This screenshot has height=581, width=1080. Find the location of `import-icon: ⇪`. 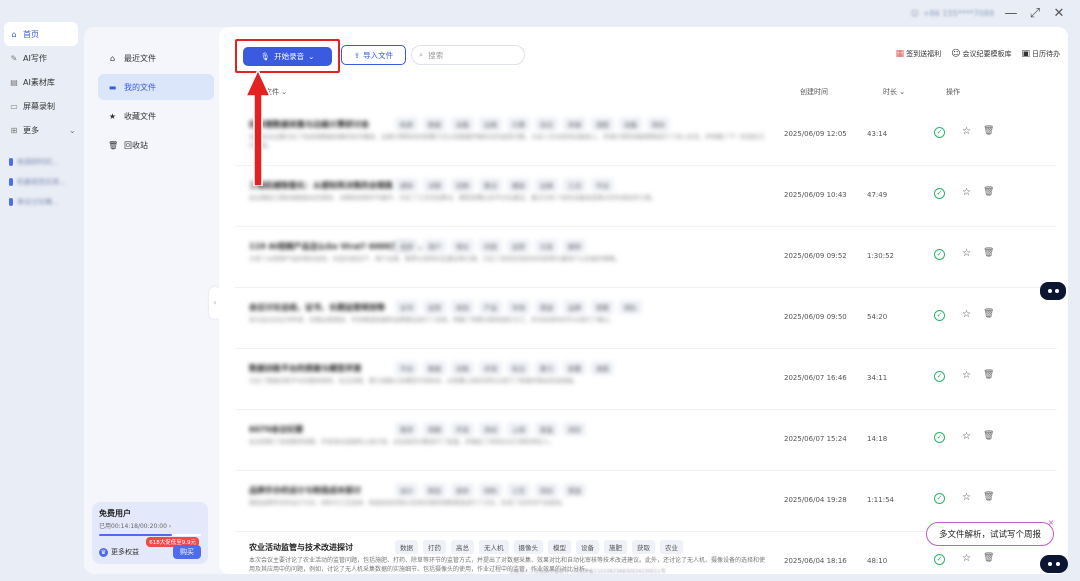

import-icon: ⇪ is located at coordinates (357, 55).